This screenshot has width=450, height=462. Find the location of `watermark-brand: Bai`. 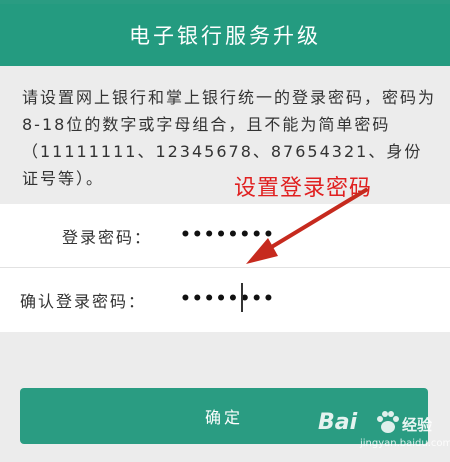

watermark-brand: Bai is located at coordinates (338, 422).